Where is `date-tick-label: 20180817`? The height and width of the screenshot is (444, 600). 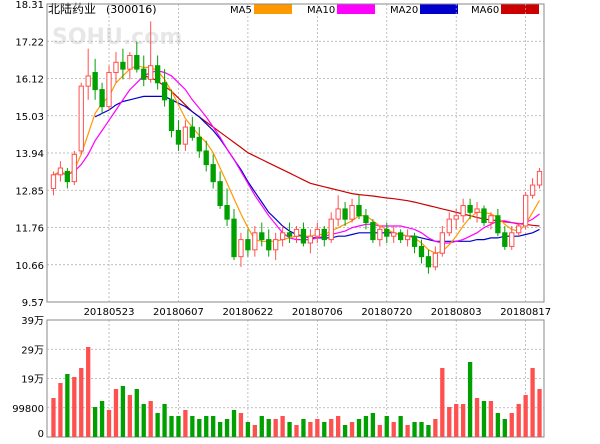 date-tick-label: 20180817 is located at coordinates (525, 312).